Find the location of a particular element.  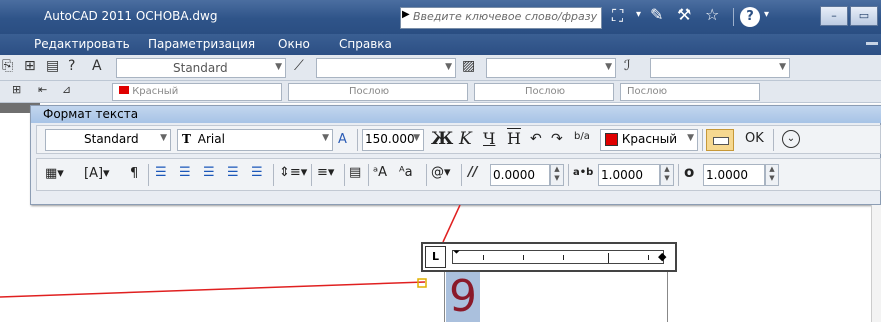

dim-style-icon: ⊞ is located at coordinates (30, 66).